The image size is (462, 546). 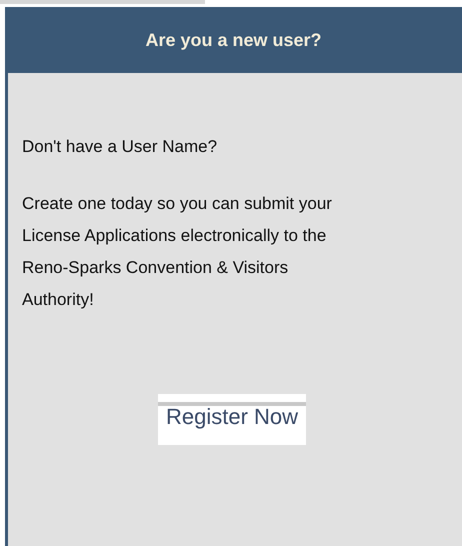 I want to click on question-text: Don't have a User Name?, so click(x=120, y=147).